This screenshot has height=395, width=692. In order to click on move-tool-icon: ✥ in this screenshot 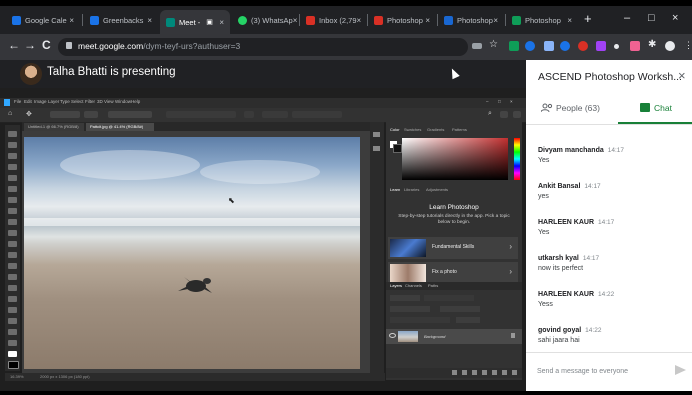, I will do `click(29, 114)`.